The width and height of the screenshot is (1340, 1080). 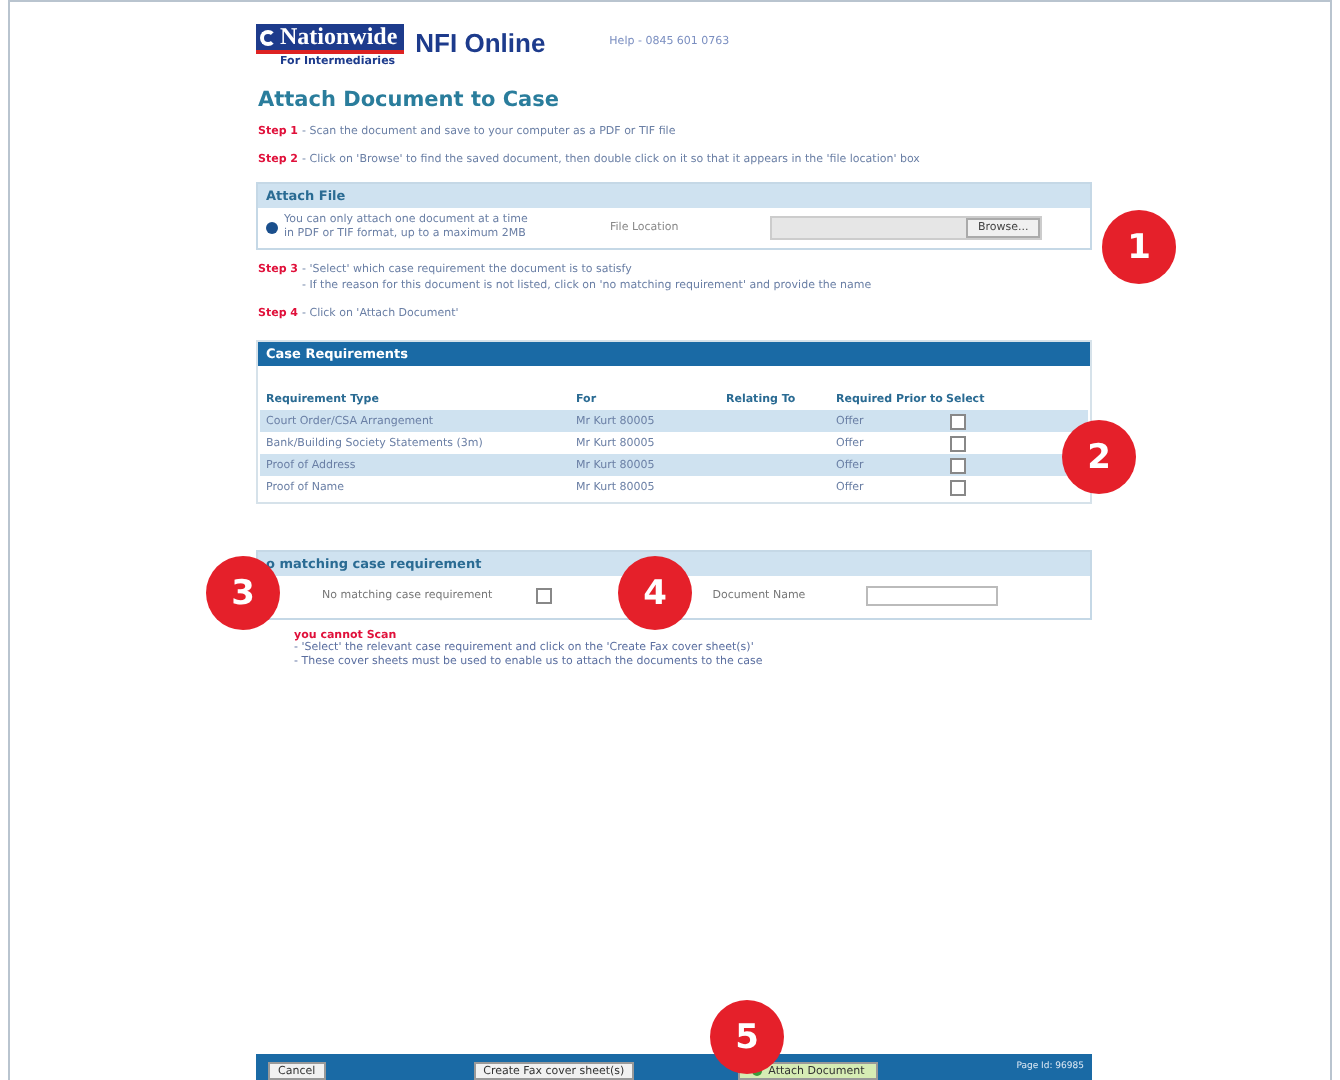 I want to click on swirl-icon, so click(x=268, y=37).